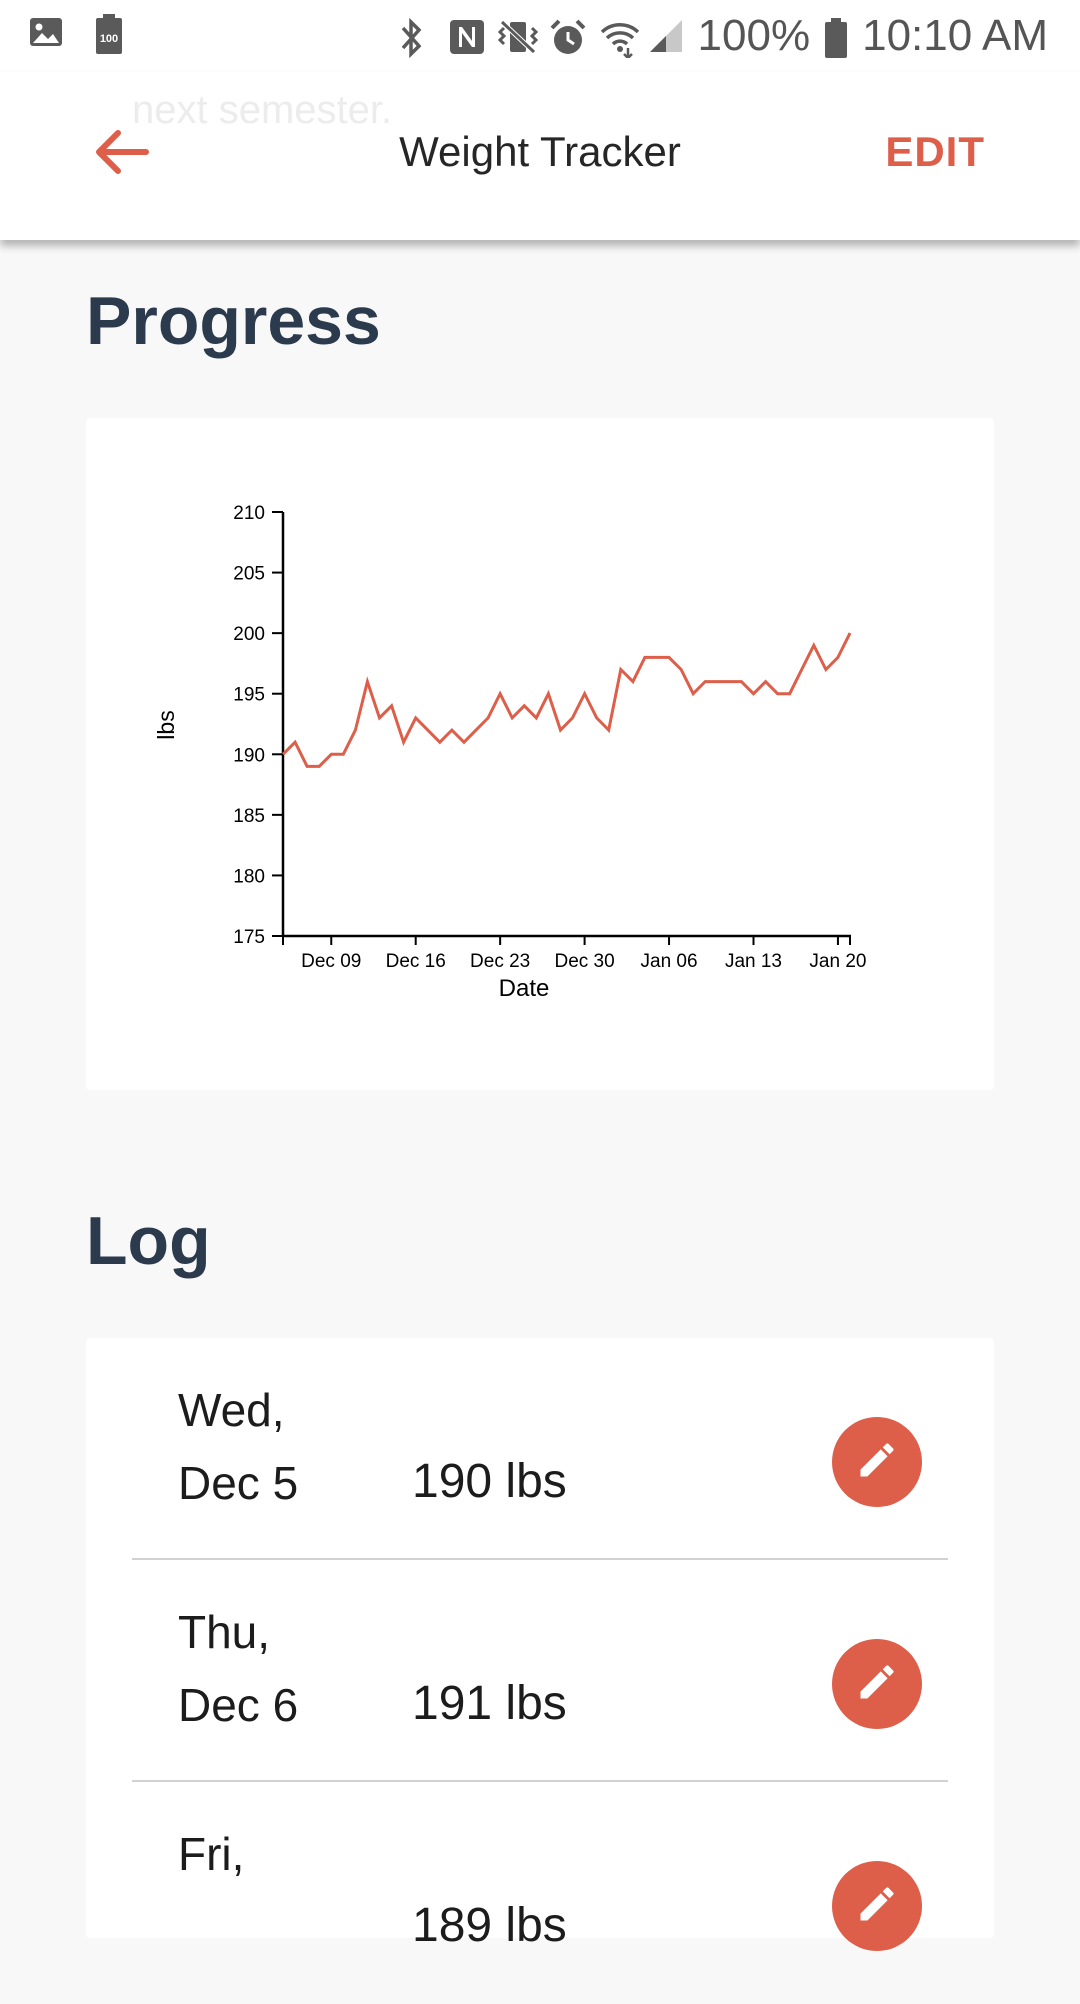 The image size is (1080, 2004). I want to click on chart-series, so click(566, 700).